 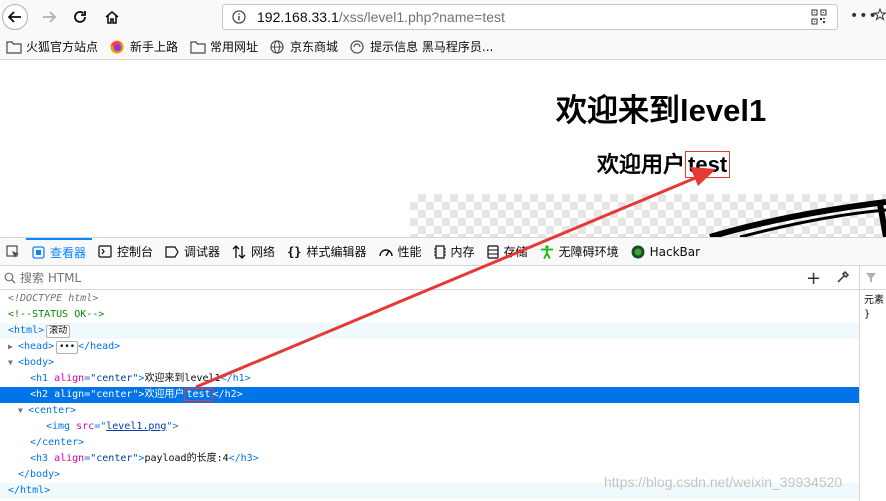 I want to click on h2-close-tag: </h2>, so click(x=227, y=394).